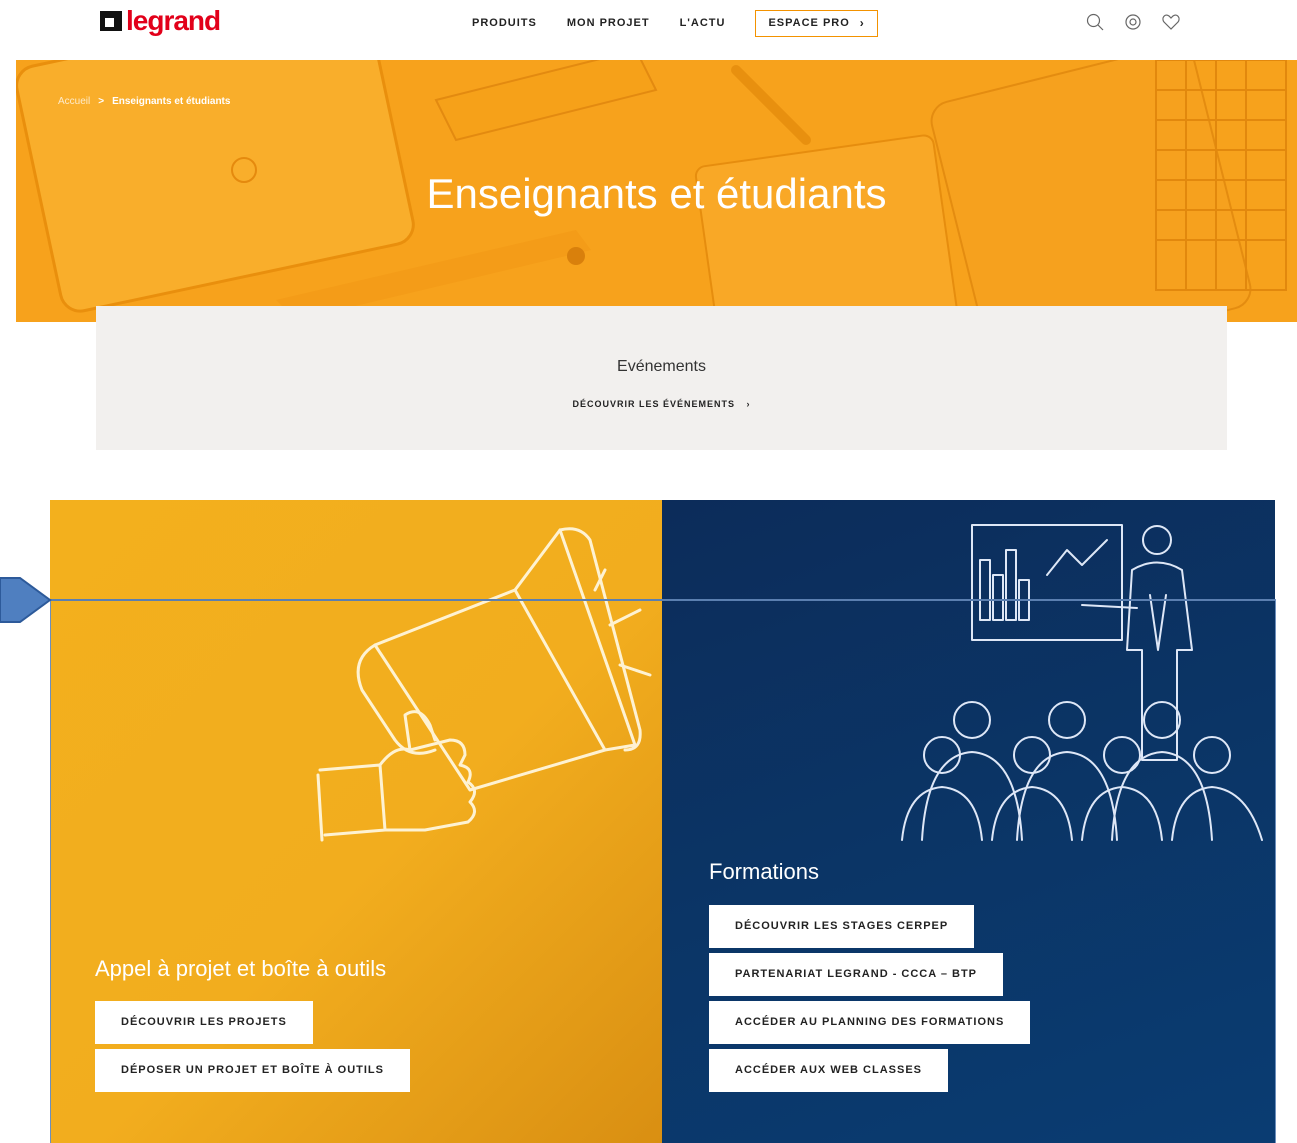 This screenshot has width=1297, height=1143. What do you see at coordinates (870, 1022) in the screenshot?
I see `training-planning-button: ACCÉDER AU PLANNING DES FORMATIONS` at bounding box center [870, 1022].